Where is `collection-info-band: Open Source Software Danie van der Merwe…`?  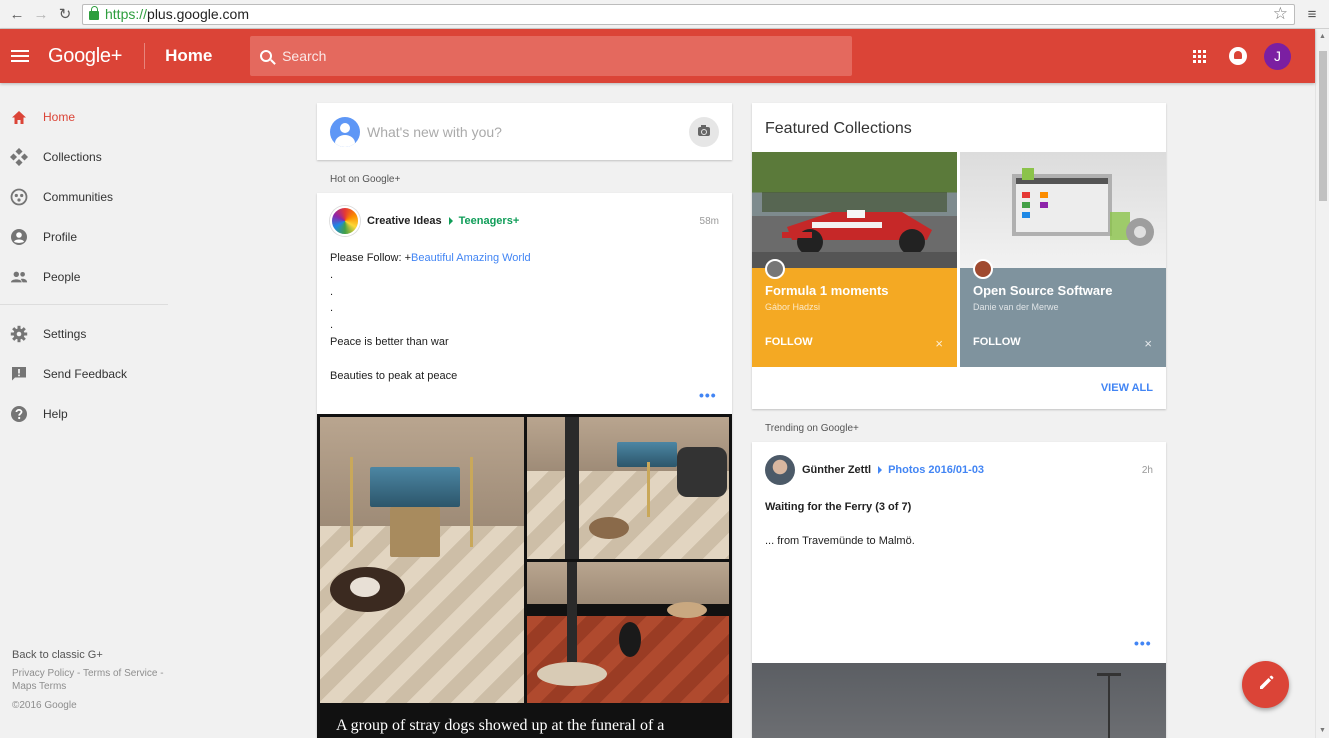
collection-info-band: Open Source Software Danie van der Merwe… is located at coordinates (1063, 313).